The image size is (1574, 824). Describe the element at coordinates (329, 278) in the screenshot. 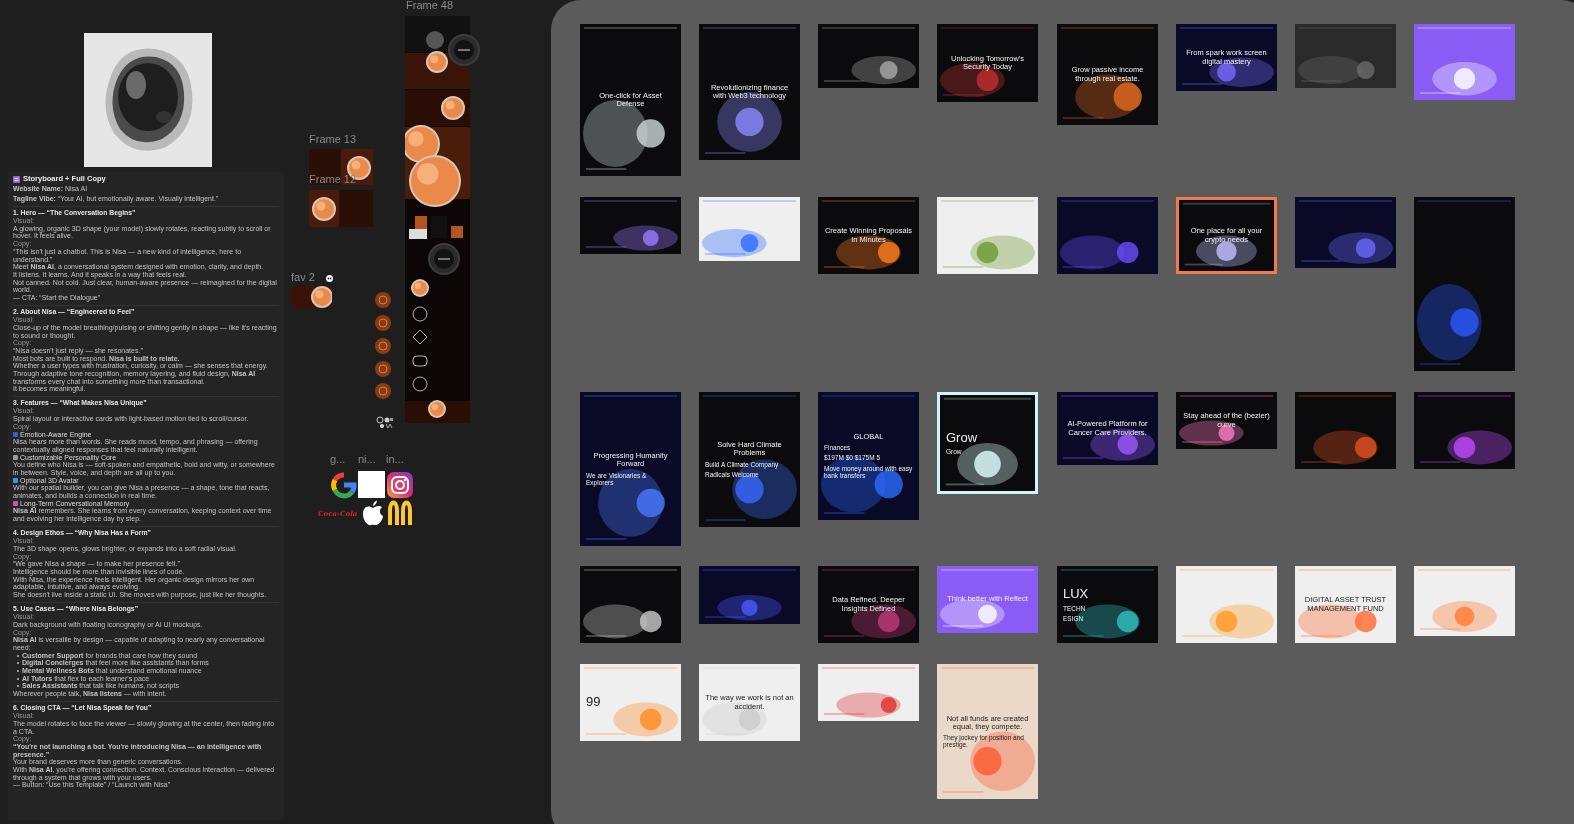

I see `bowtie-icon` at that location.